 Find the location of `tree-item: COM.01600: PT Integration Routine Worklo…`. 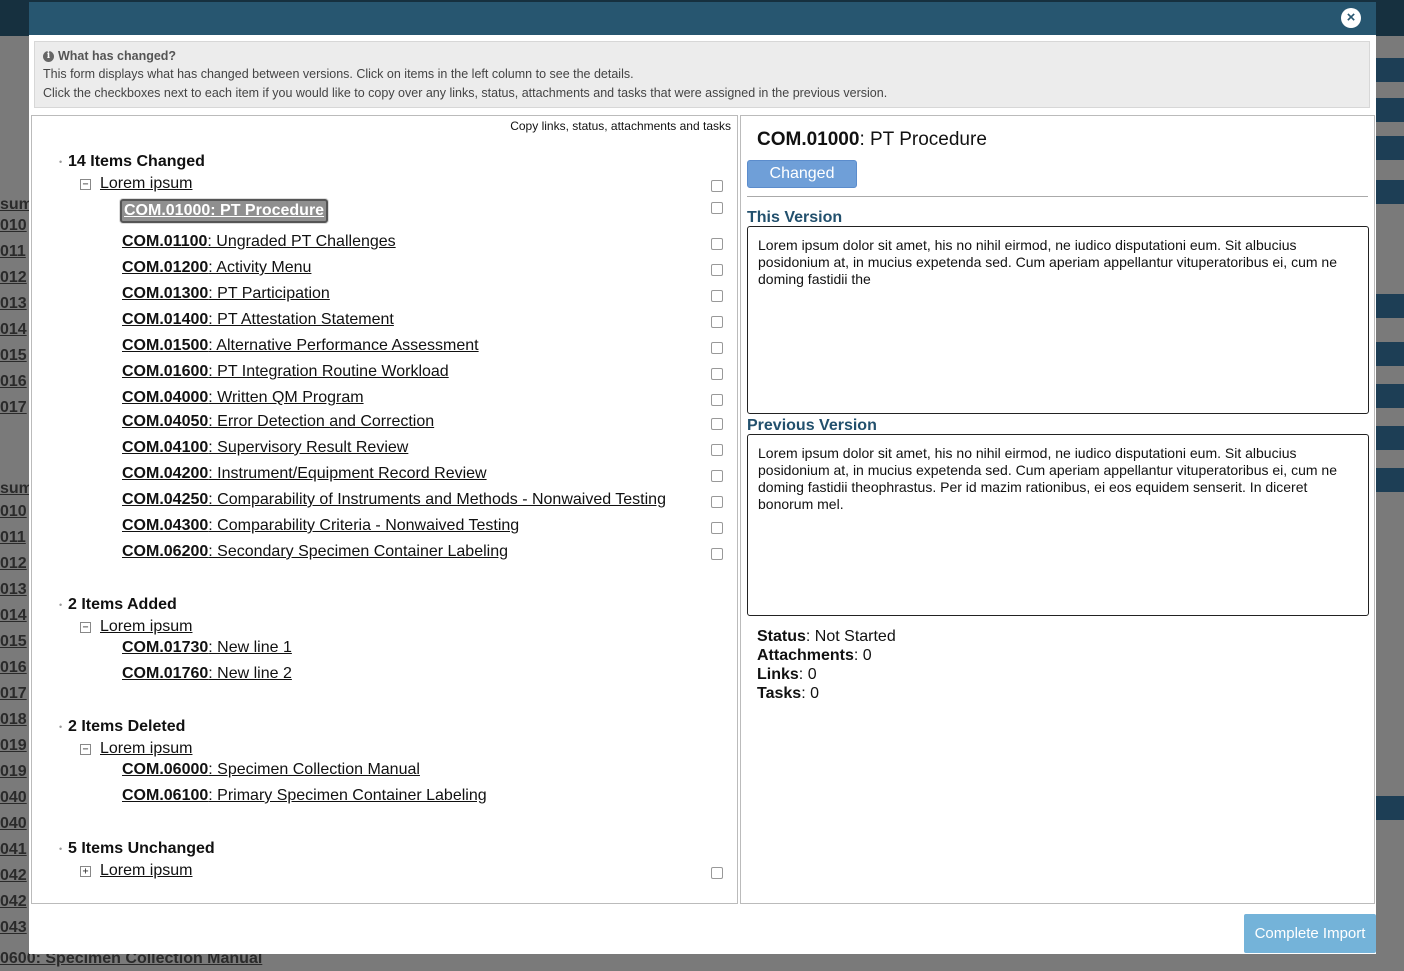

tree-item: COM.01600: PT Integration Routine Worklo… is located at coordinates (285, 372).